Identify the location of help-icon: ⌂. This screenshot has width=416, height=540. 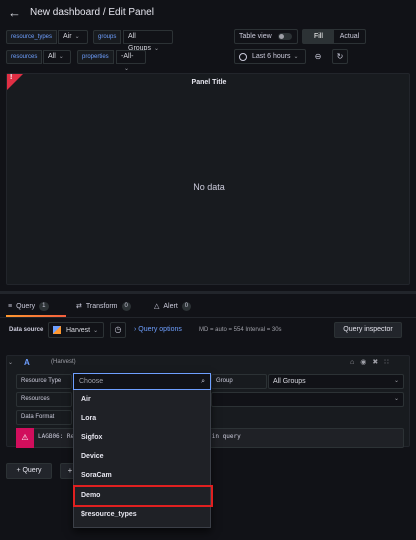
(355, 362).